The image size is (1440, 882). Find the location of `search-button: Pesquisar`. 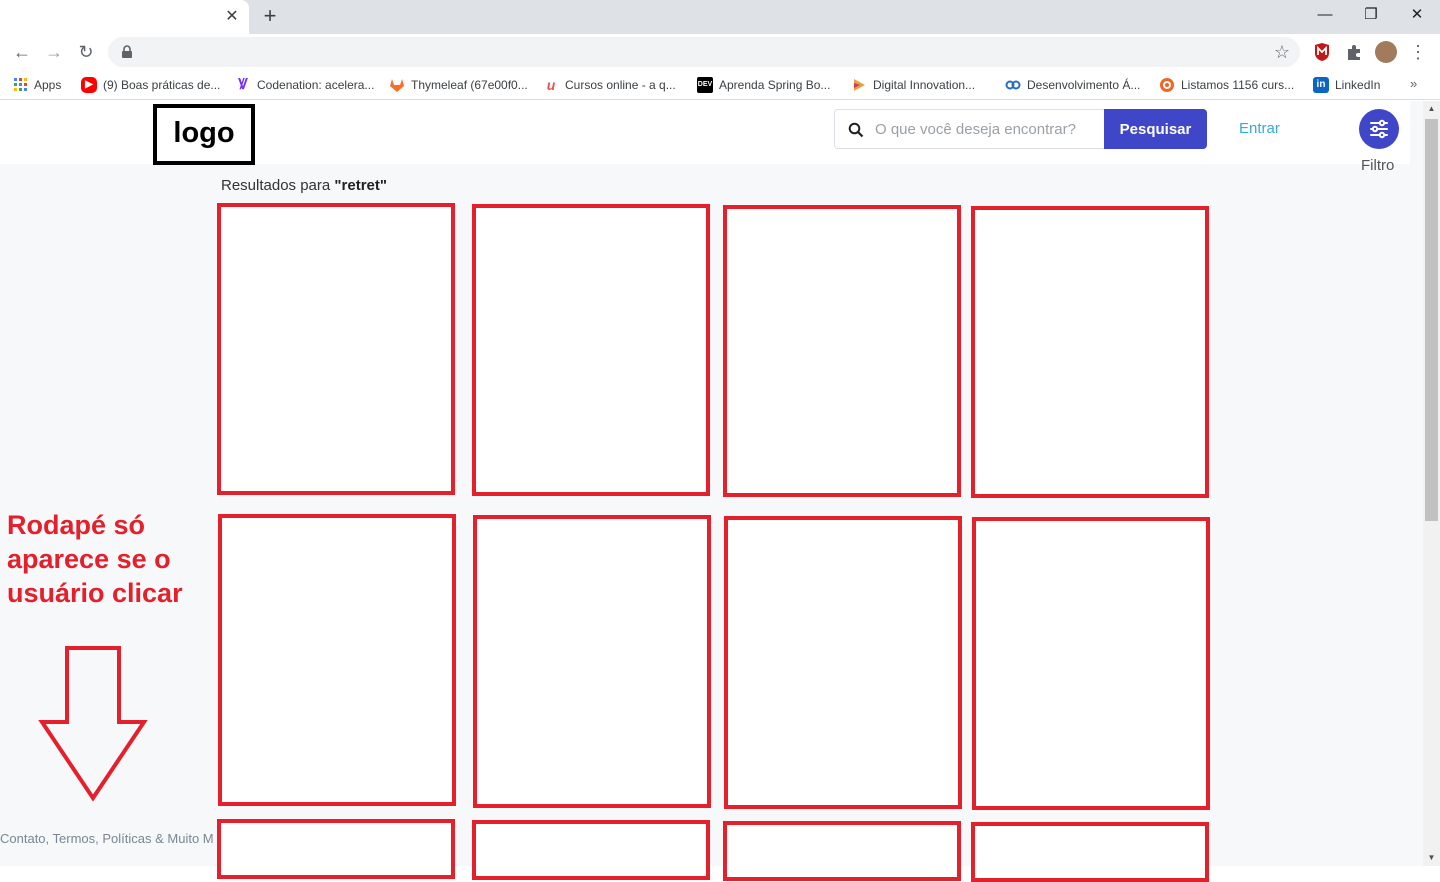

search-button: Pesquisar is located at coordinates (1155, 129).